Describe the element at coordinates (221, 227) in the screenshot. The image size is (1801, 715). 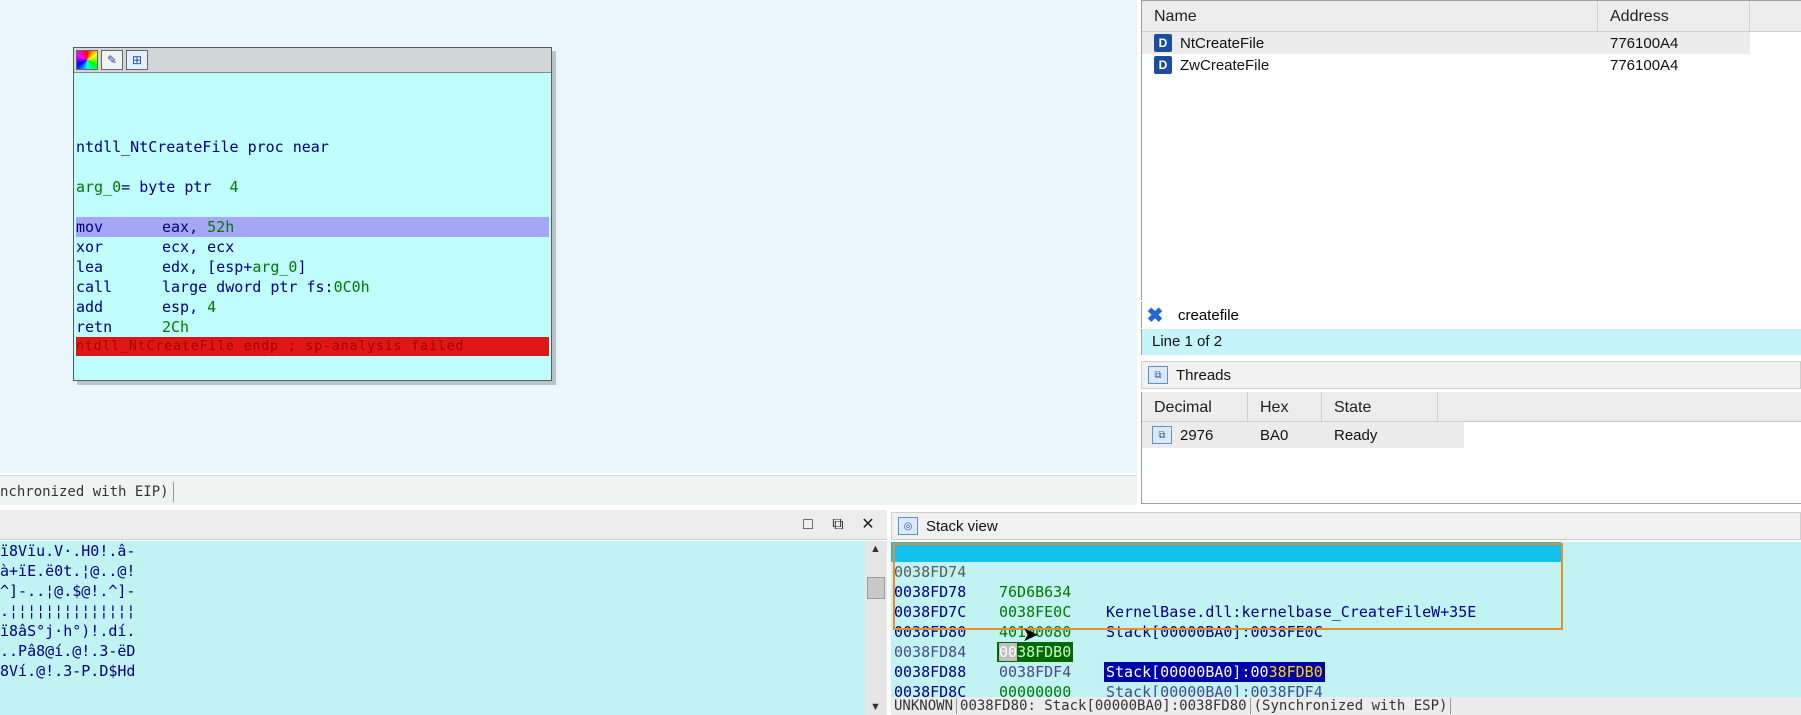
I see `operand-immediate: 52h` at that location.